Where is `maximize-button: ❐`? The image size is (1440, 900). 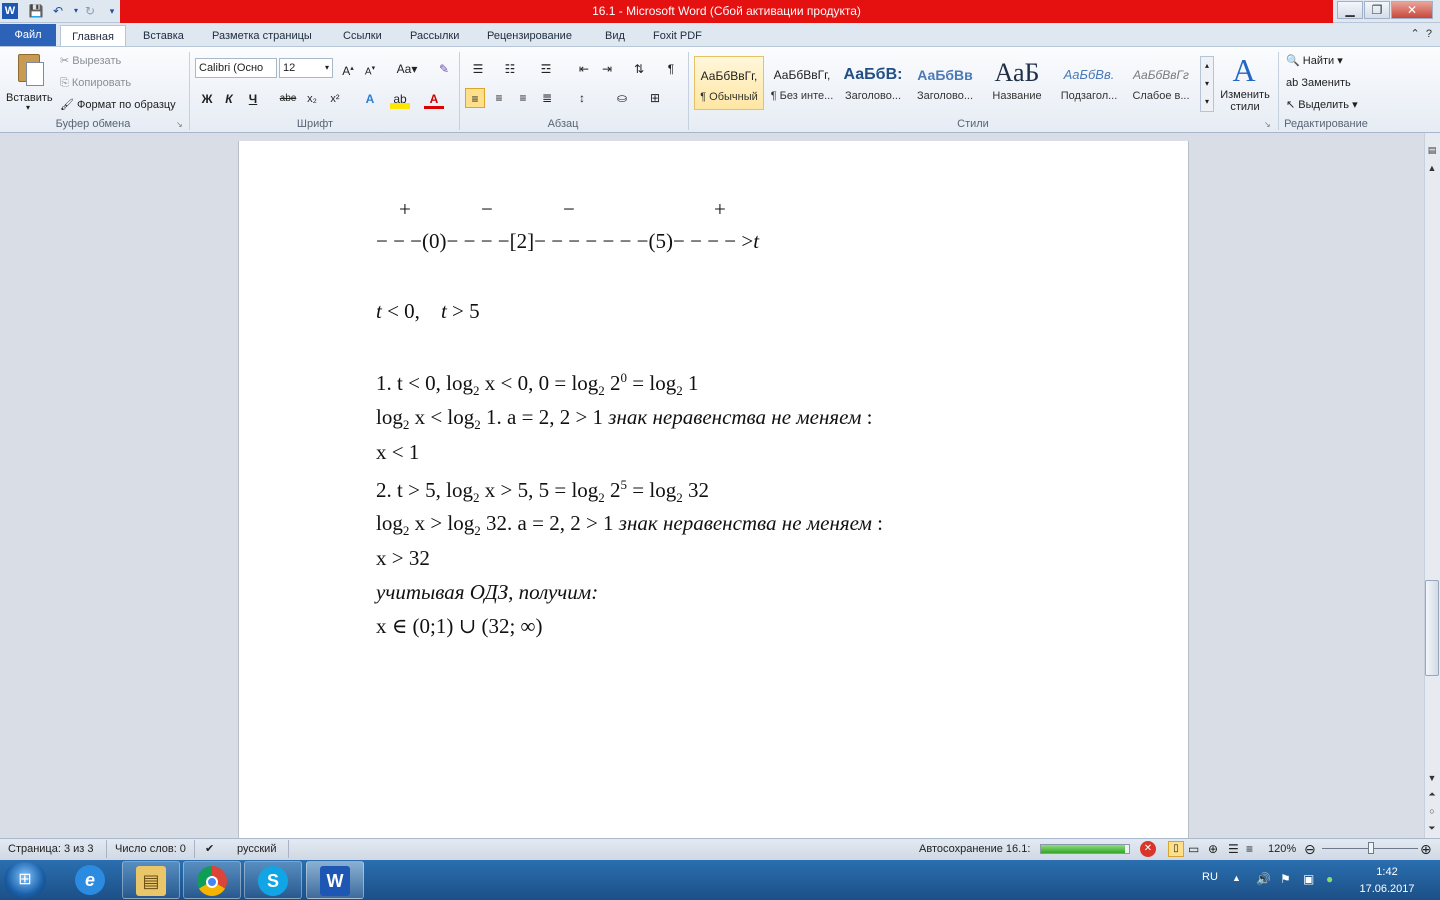
maximize-button: ❐ is located at coordinates (1377, 10).